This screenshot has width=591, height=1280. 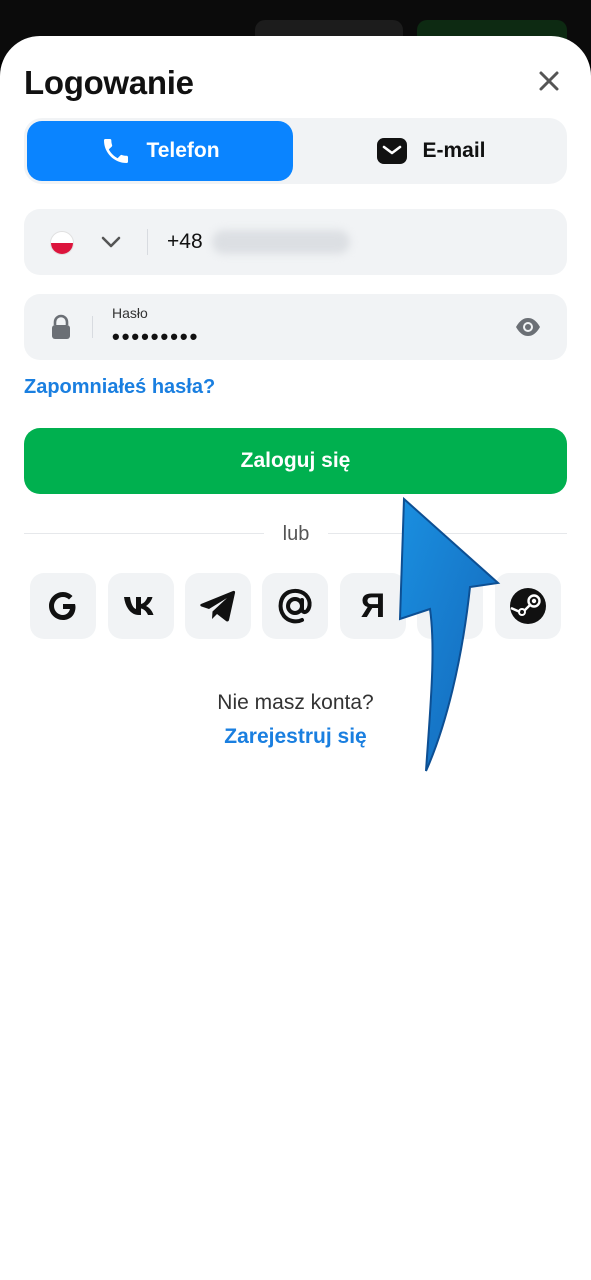 I want to click on telegram-icon, so click(x=218, y=606).